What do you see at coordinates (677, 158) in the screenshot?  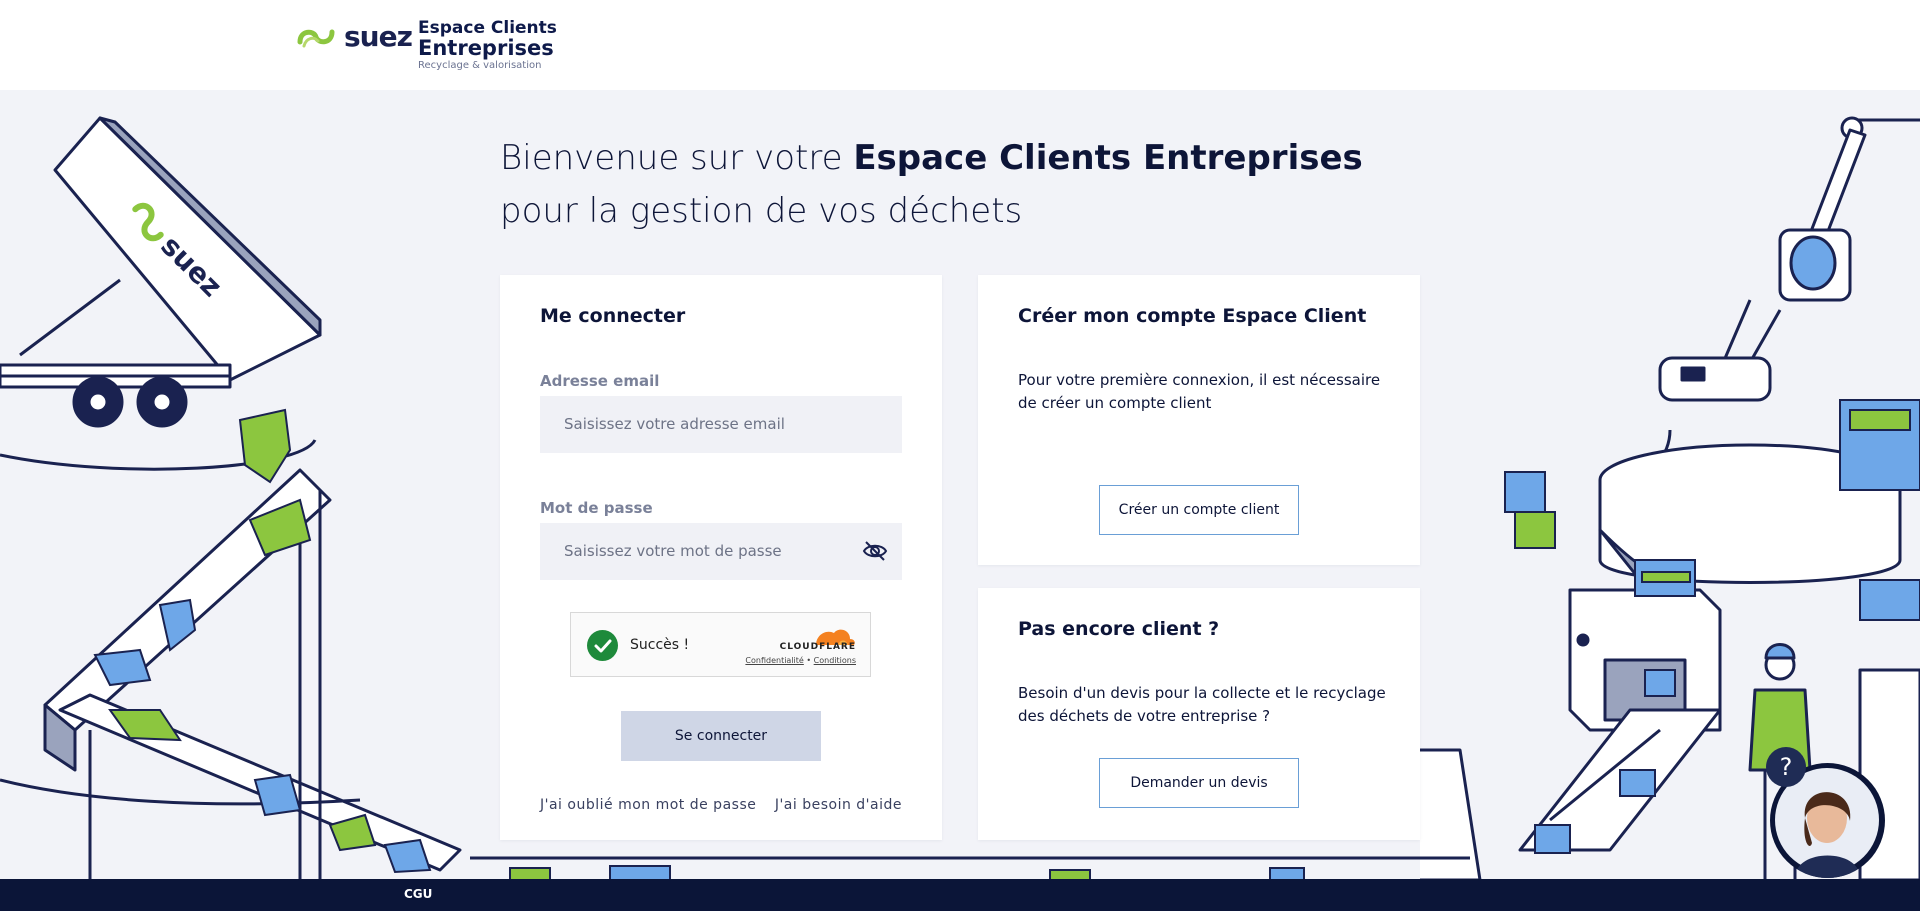 I see `headline-prefix: Bienvenue sur votre` at bounding box center [677, 158].